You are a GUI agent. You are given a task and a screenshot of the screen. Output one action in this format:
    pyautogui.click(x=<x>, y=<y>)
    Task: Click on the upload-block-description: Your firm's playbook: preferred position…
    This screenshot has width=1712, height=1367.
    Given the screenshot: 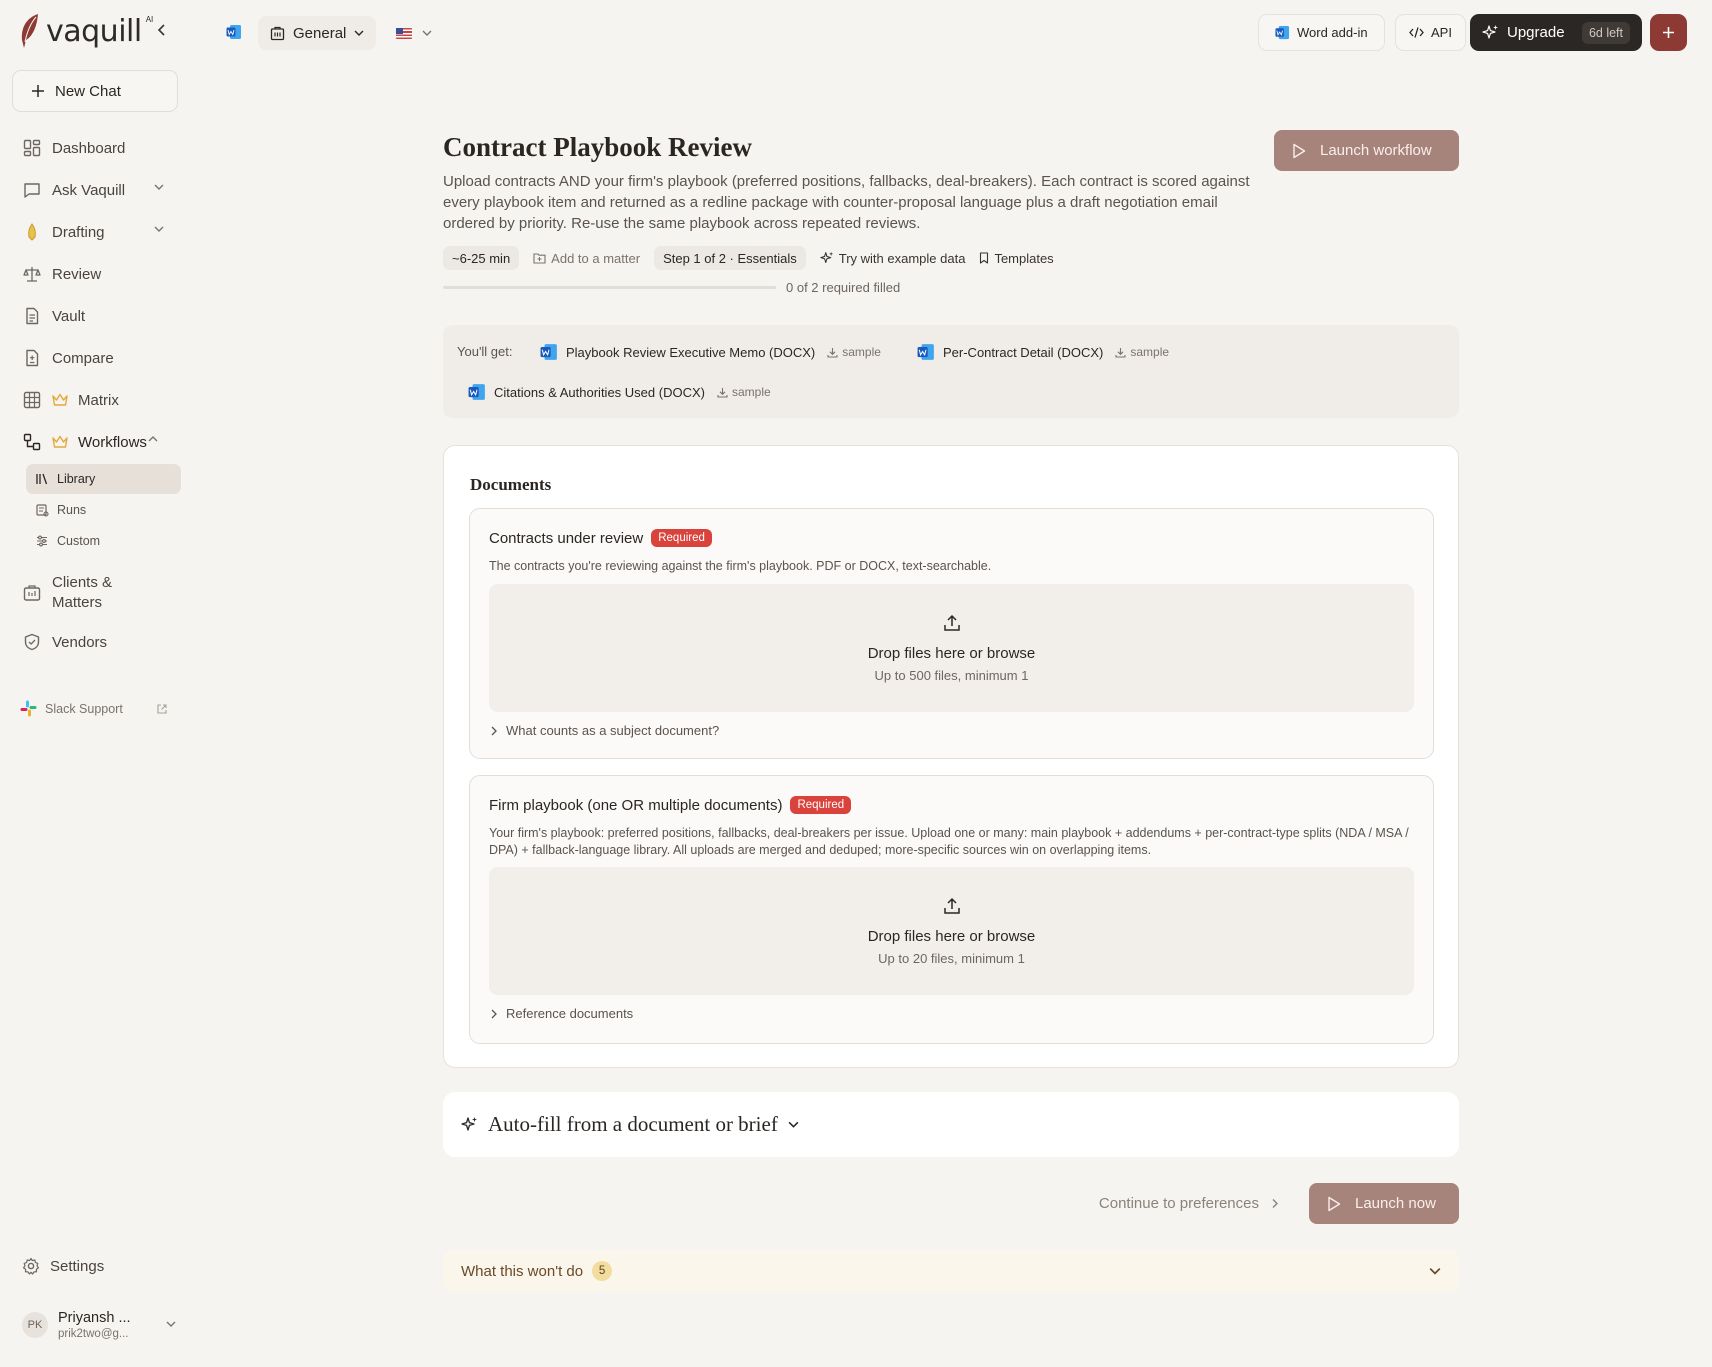 What is the action you would take?
    pyautogui.click(x=949, y=841)
    